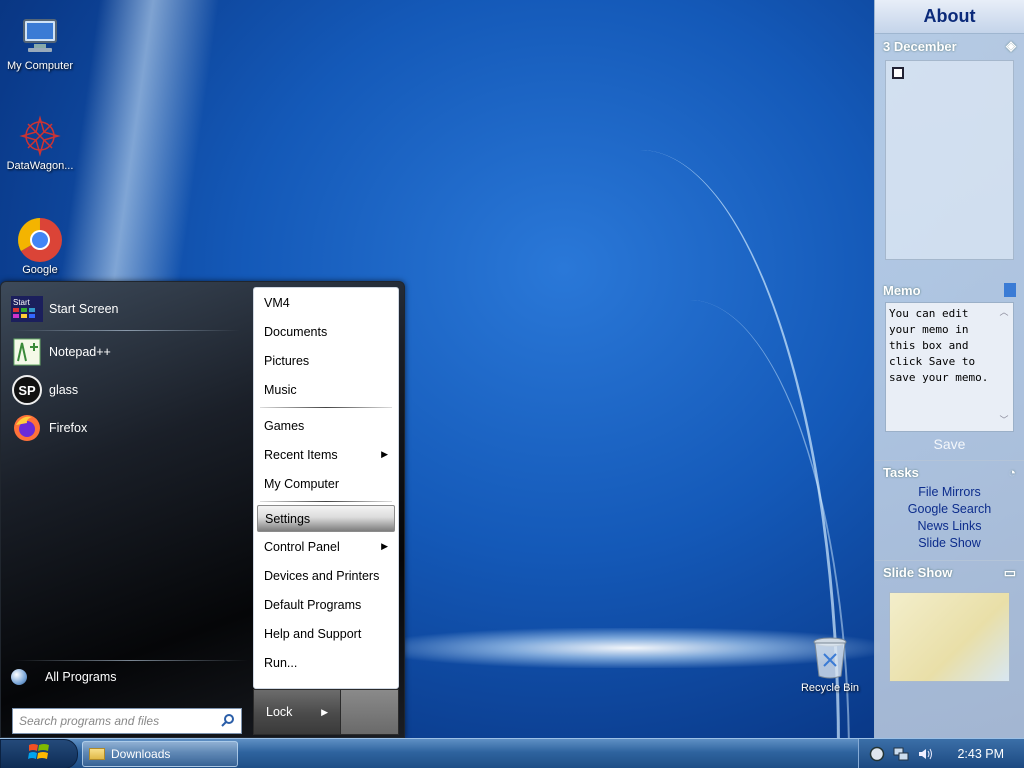  What do you see at coordinates (89, 721) in the screenshot?
I see `search-placeholder: Search programs and files` at bounding box center [89, 721].